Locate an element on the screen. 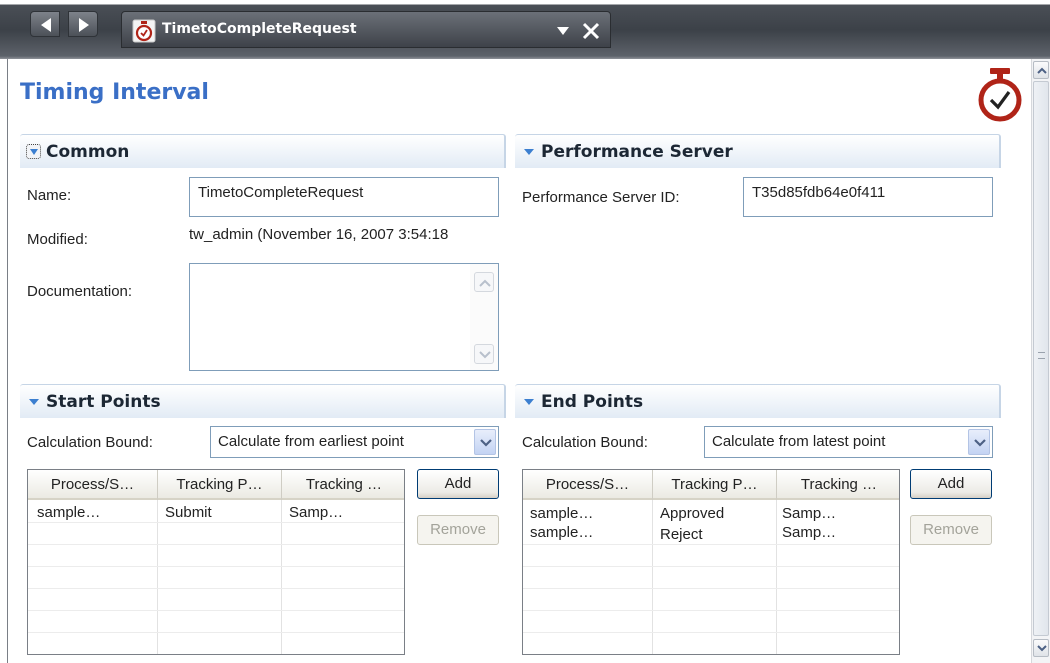 The image size is (1050, 663). scroll-thumb is located at coordinates (1041, 358).